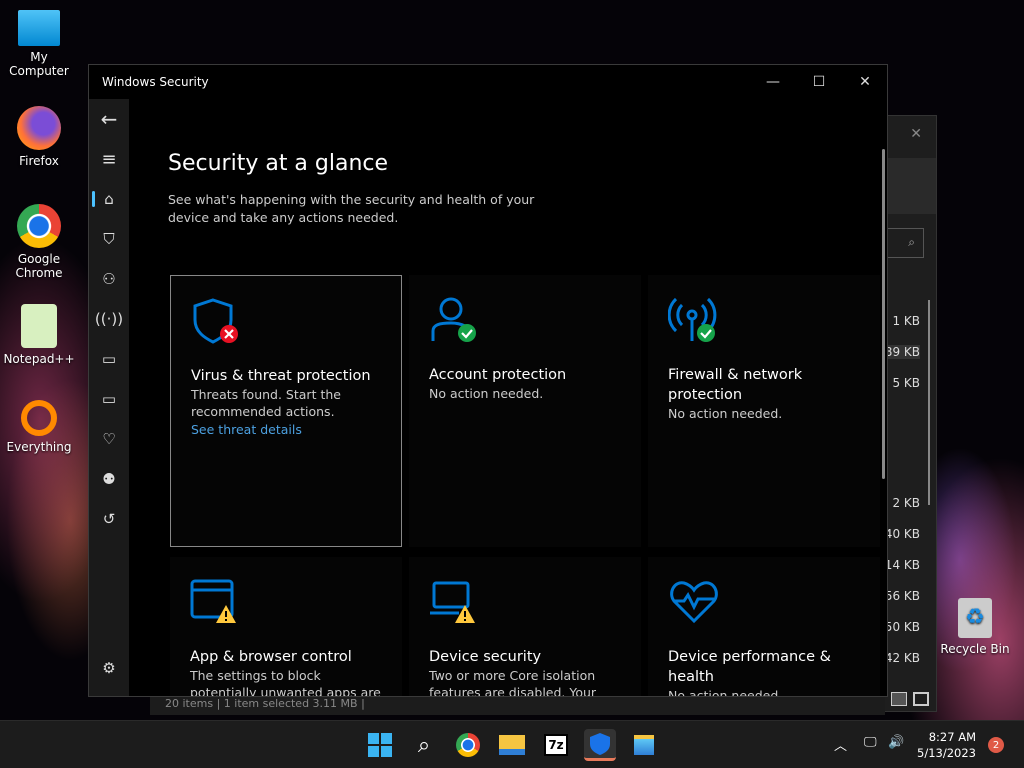 This screenshot has height=768, width=1024. Describe the element at coordinates (39, 266) in the screenshot. I see `icon-label: Google Chrome` at that location.